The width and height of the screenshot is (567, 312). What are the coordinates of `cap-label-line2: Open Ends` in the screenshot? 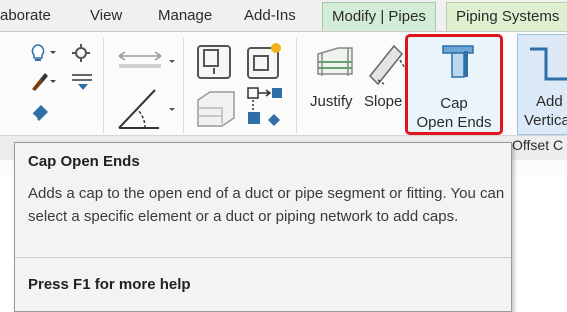 It's located at (454, 122).